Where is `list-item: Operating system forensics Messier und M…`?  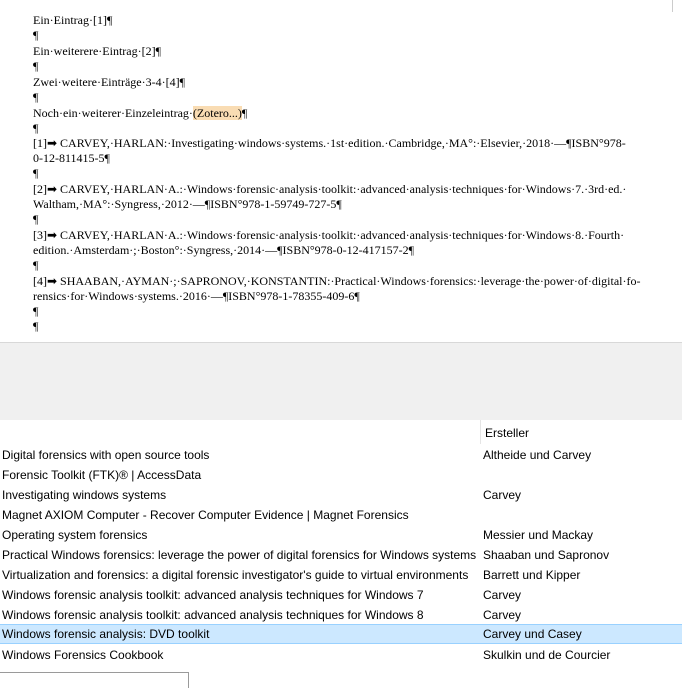
list-item: Operating system forensics Messier und M… is located at coordinates (341, 535).